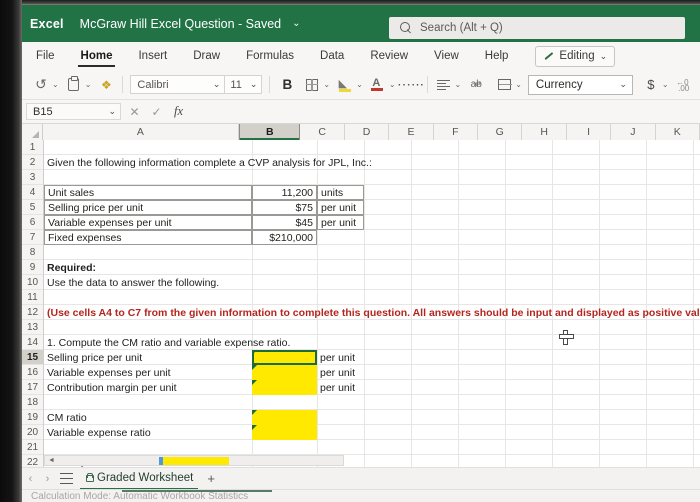 This screenshot has width=700, height=502. I want to click on tab-file: File, so click(45, 56).